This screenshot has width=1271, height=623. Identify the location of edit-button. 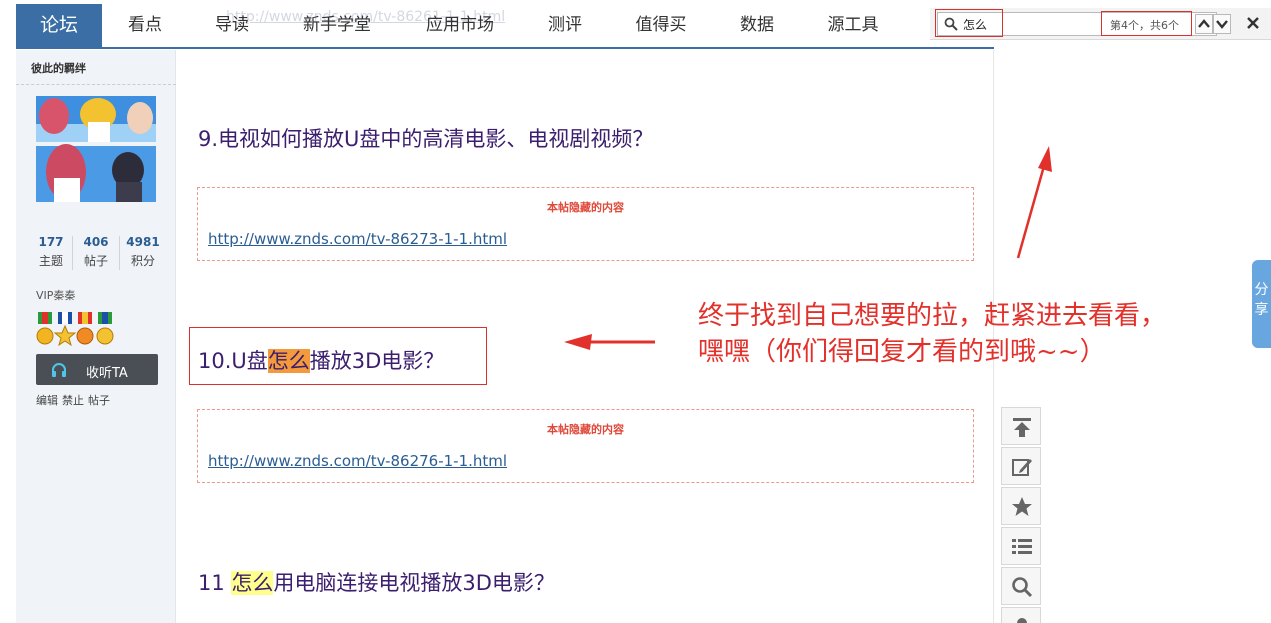
(1021, 466).